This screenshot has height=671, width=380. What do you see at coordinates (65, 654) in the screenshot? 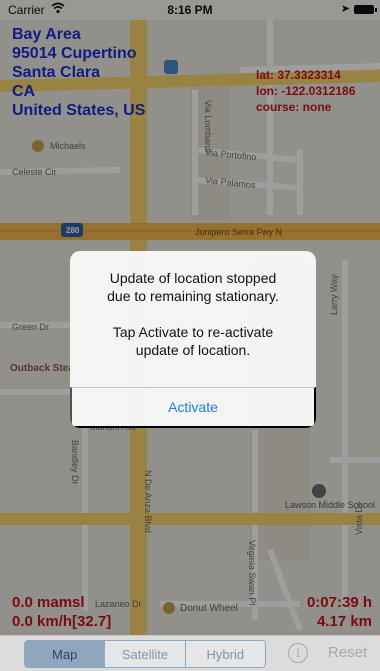
I see `map-type-map: Map` at bounding box center [65, 654].